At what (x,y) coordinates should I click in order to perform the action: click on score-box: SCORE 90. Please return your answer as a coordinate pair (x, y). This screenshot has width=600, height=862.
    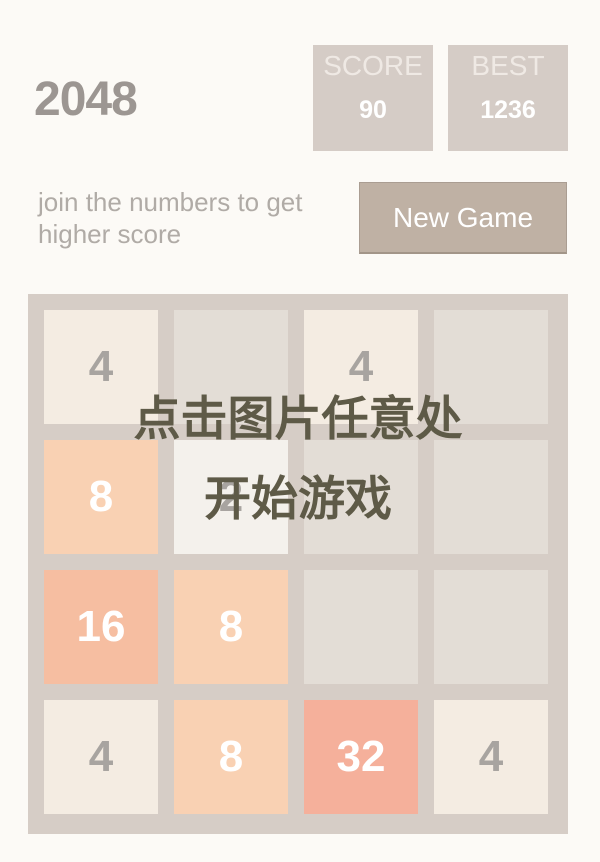
    Looking at the image, I should click on (373, 98).